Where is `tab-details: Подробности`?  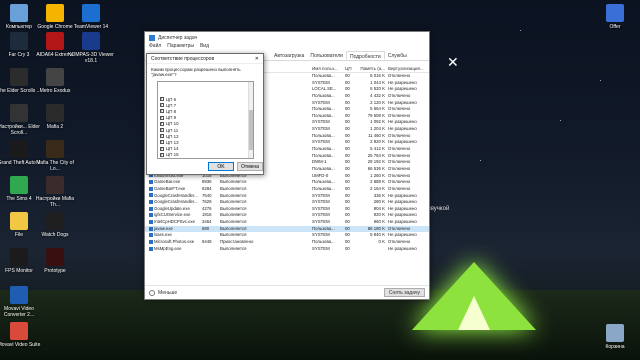
tab-details: Подробности is located at coordinates (365, 55).